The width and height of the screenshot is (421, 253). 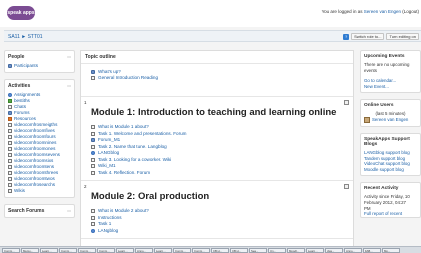 What do you see at coordinates (10, 66) in the screenshot?
I see `participants-icon` at bounding box center [10, 66].